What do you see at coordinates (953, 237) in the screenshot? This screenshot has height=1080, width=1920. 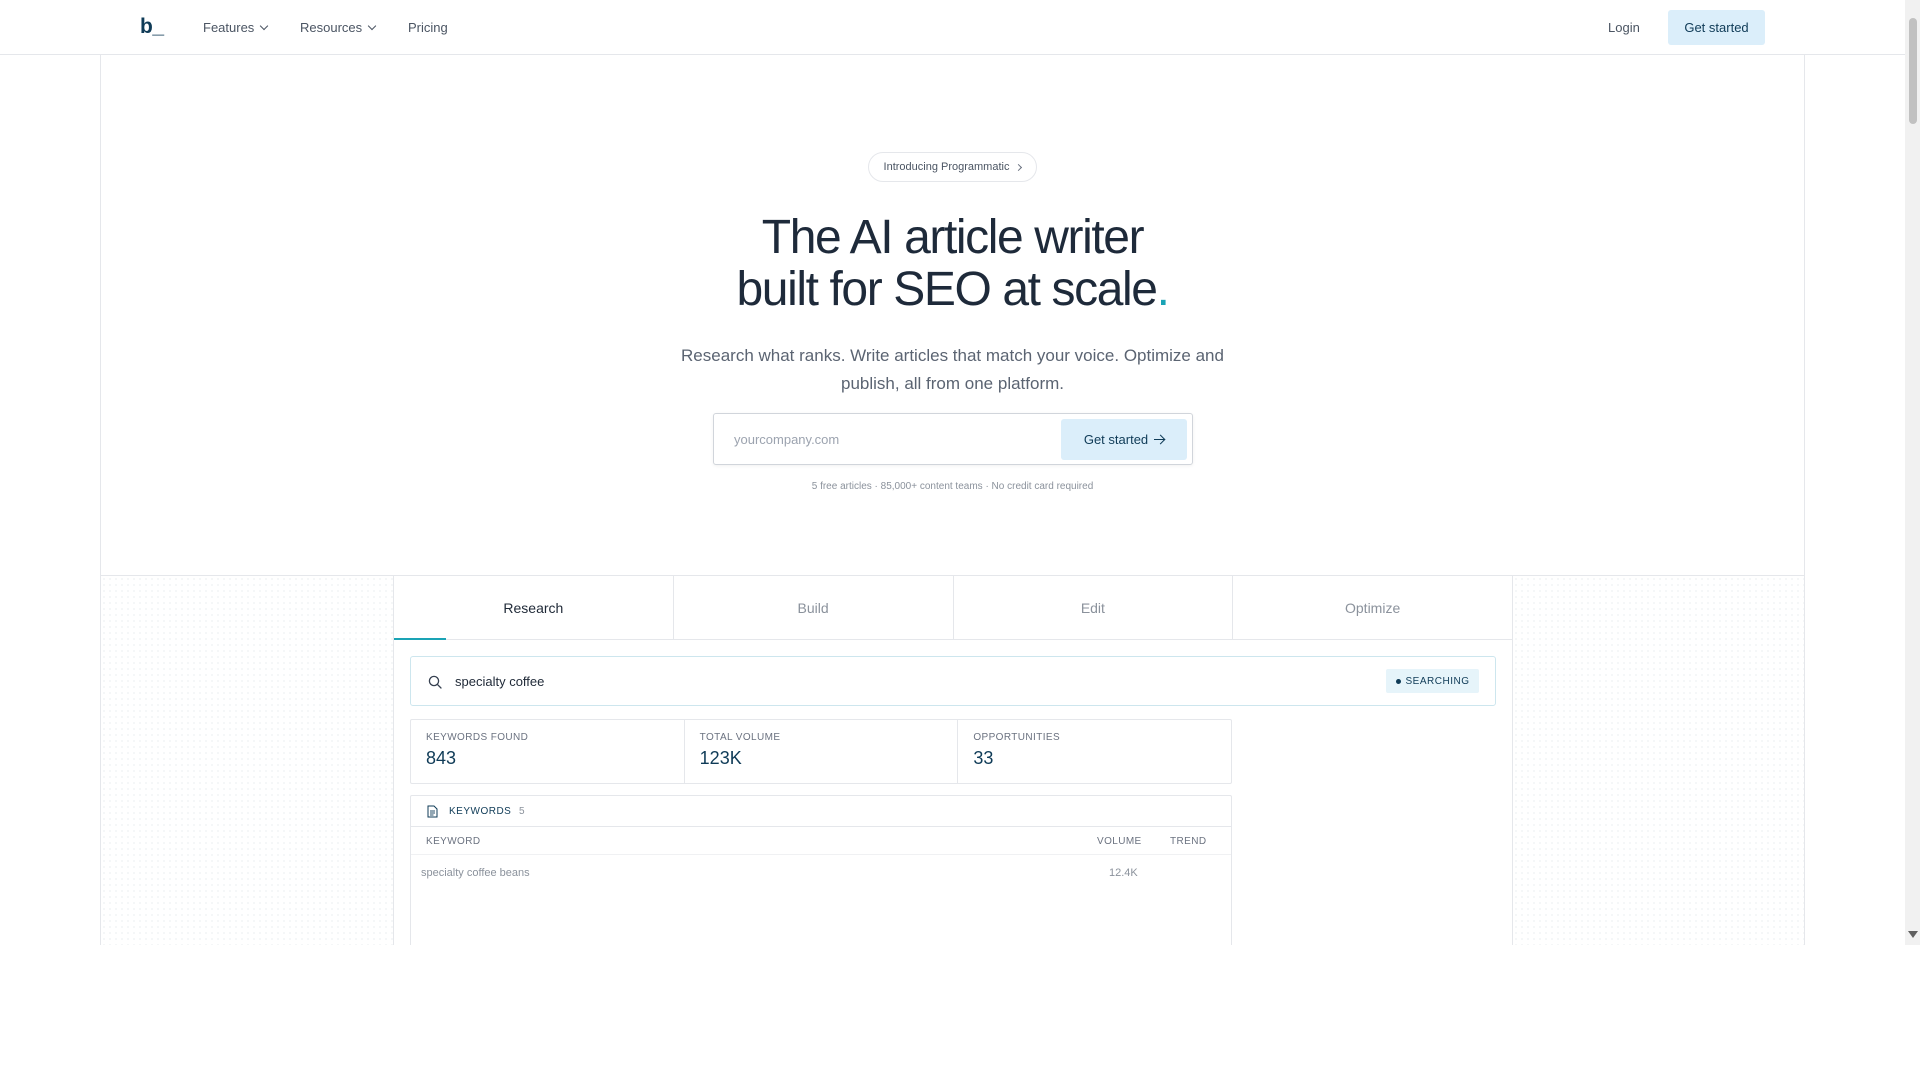 I see `hero-title-line1: The AI article writer` at bounding box center [953, 237].